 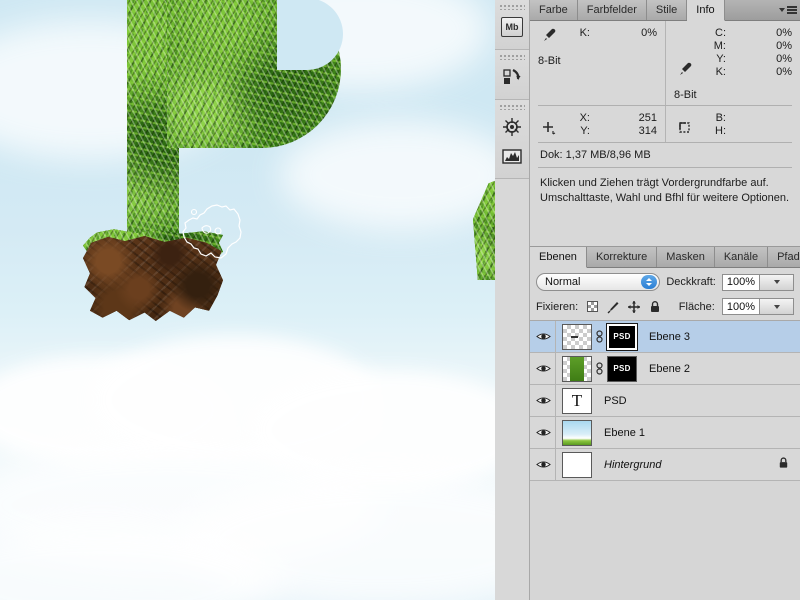 I want to click on mini-bridge-icon: Mb, so click(x=512, y=27).